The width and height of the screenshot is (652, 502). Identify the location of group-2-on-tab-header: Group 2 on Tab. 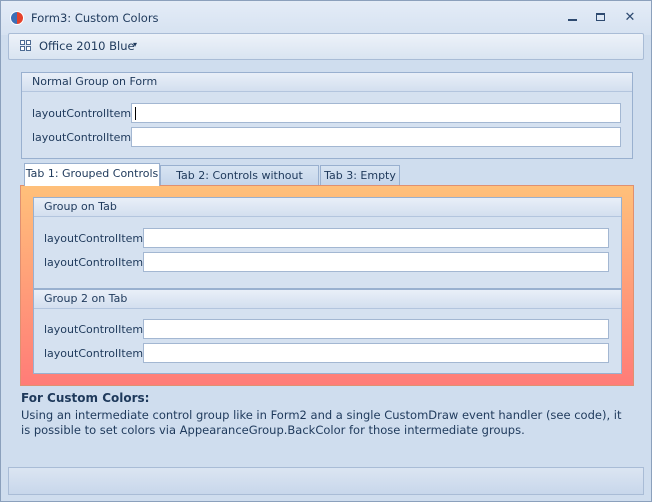
(327, 299).